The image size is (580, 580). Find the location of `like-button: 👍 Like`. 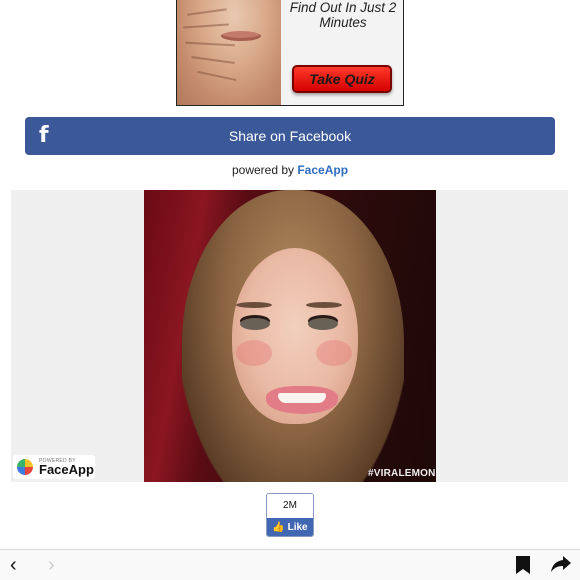

like-button: 👍 Like is located at coordinates (290, 527).